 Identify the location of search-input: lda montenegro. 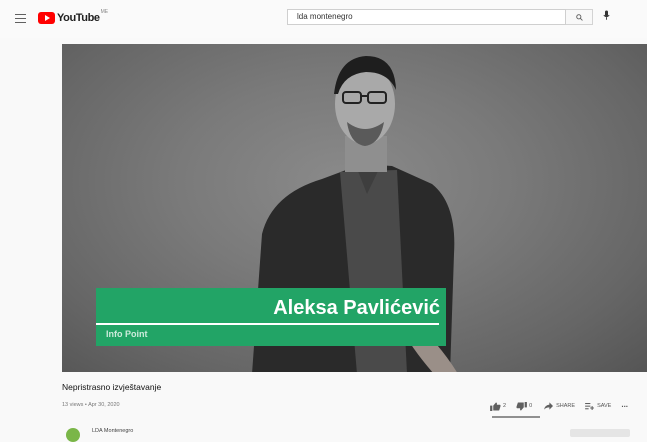
(426, 17).